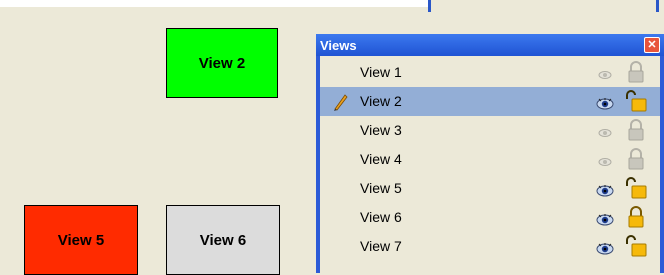 The height and width of the screenshot is (275, 664). What do you see at coordinates (215, 3) in the screenshot?
I see `top-white-area` at bounding box center [215, 3].